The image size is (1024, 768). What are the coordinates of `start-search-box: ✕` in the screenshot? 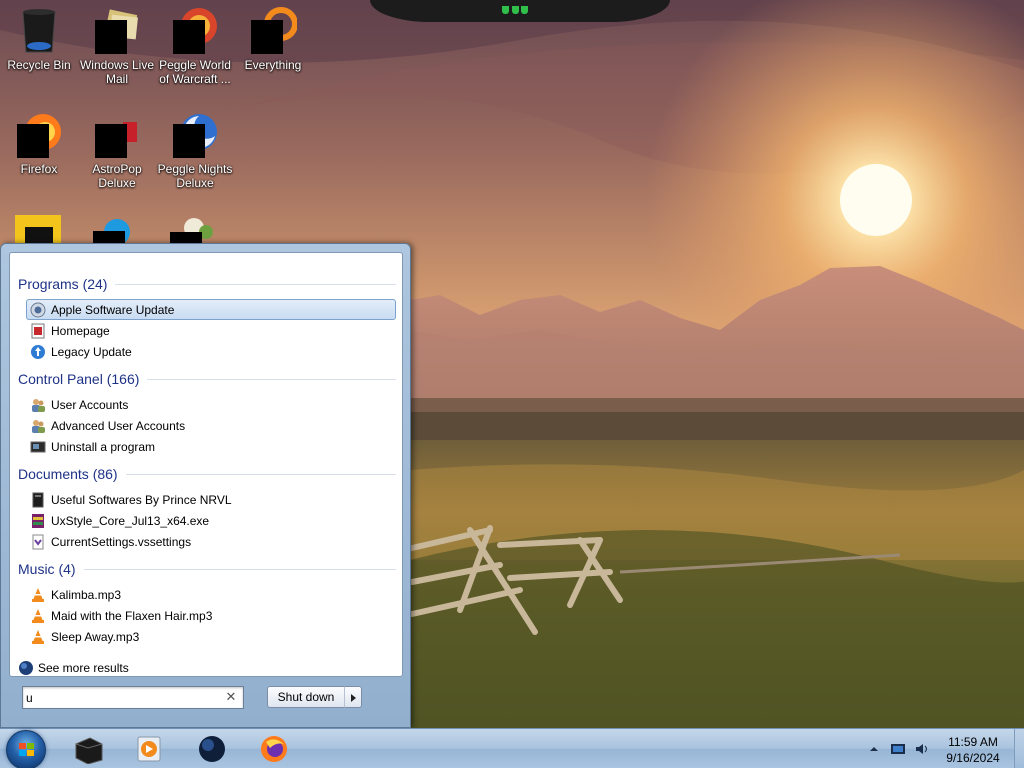 It's located at (133, 697).